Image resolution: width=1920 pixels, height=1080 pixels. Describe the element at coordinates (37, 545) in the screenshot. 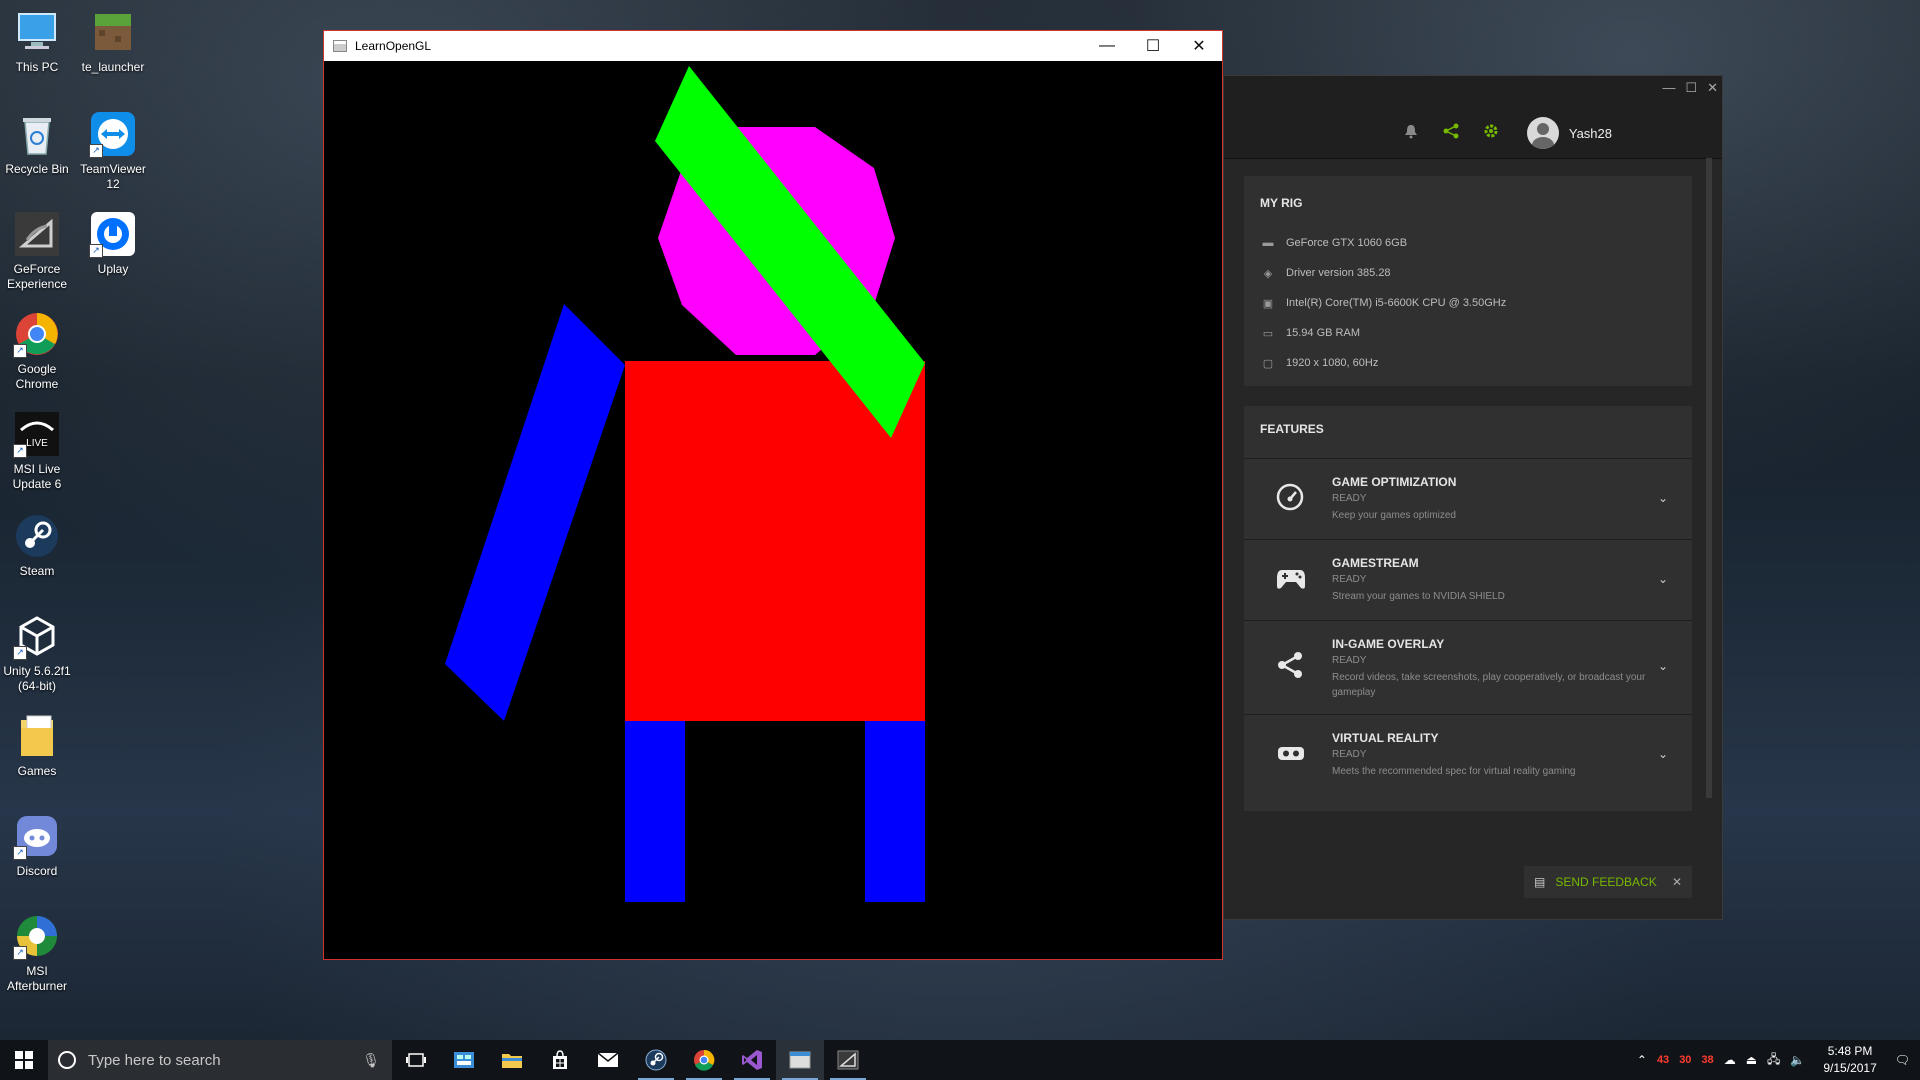

I see `desktop-icon-steam: Steam` at that location.